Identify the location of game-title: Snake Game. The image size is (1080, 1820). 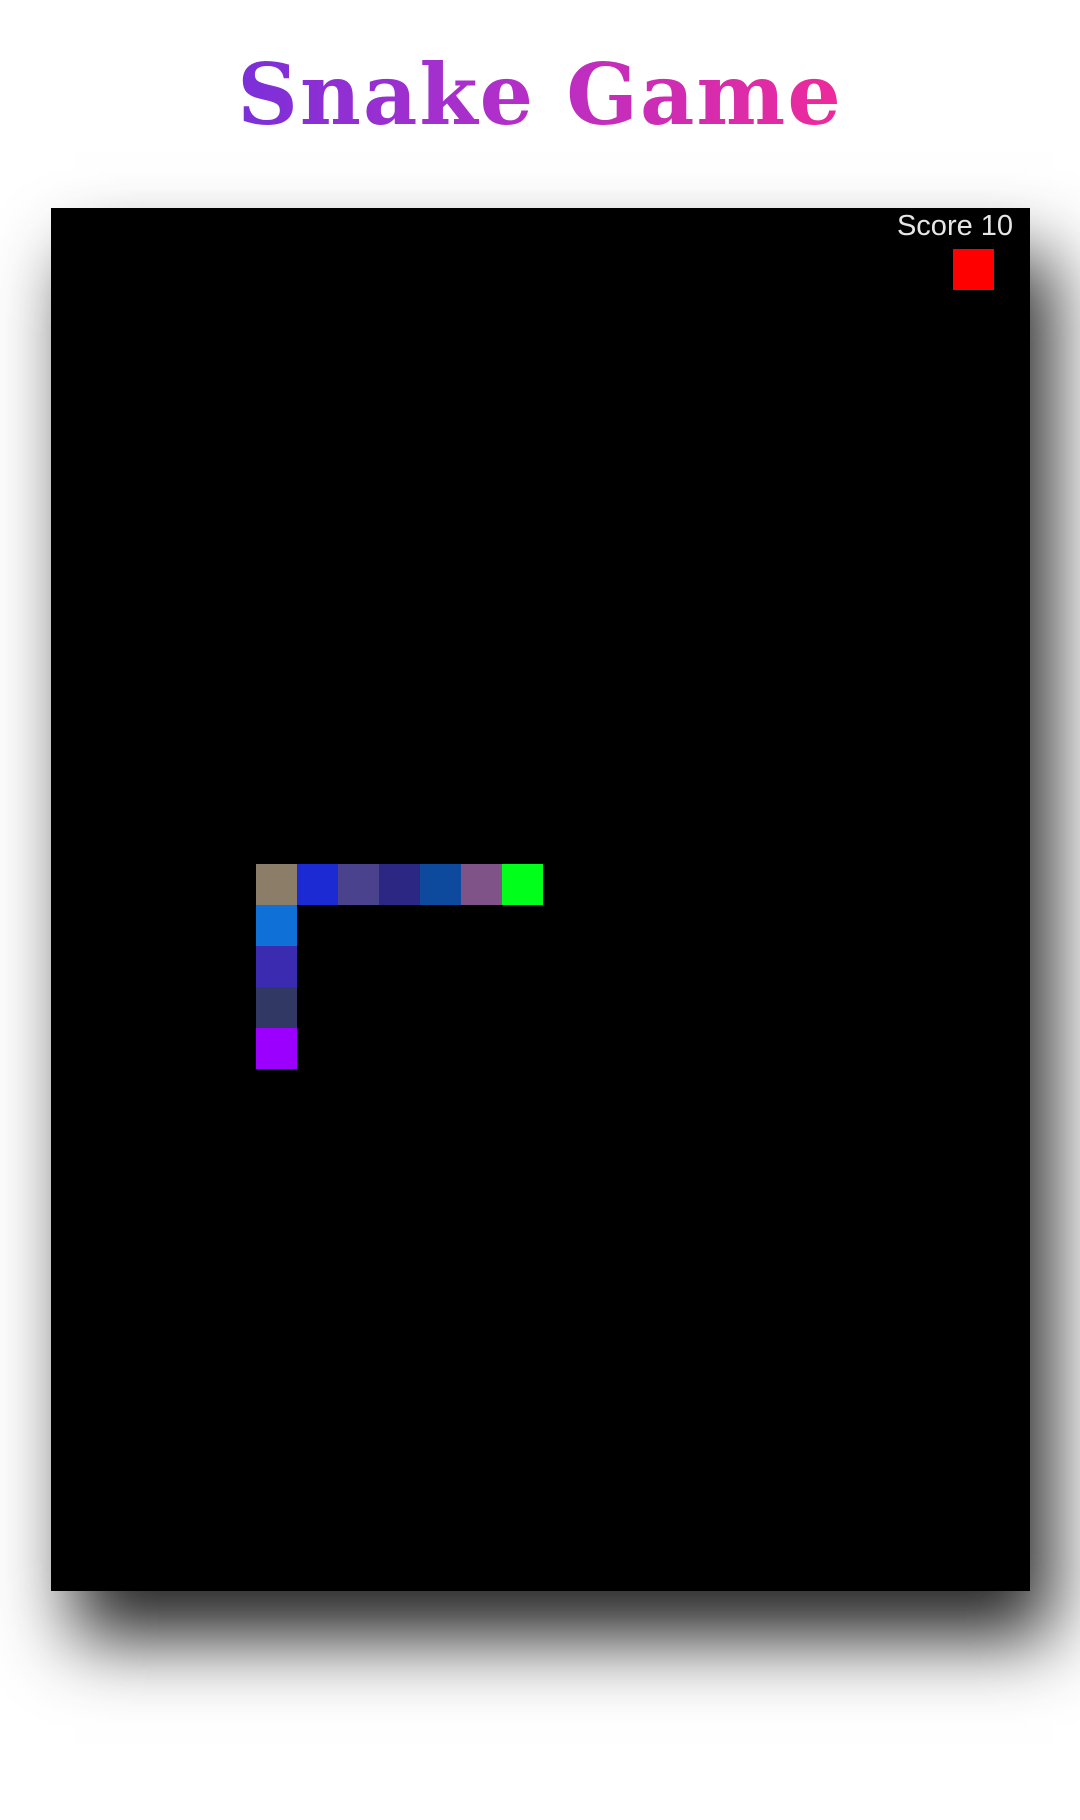
(540, 95).